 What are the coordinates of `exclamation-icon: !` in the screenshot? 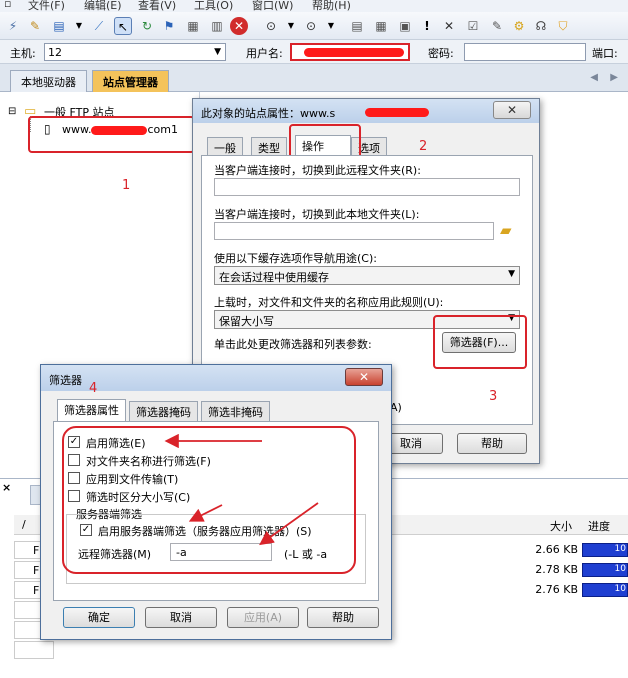 It's located at (427, 26).